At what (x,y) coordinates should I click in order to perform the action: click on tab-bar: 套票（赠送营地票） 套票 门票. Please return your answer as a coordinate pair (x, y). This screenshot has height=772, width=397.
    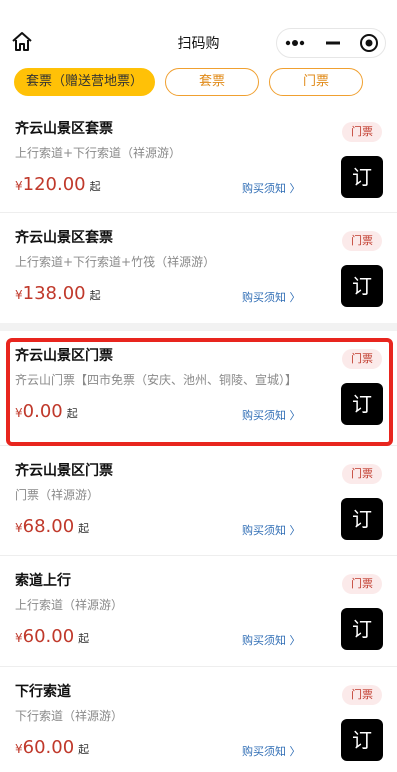
    Looking at the image, I should click on (198, 84).